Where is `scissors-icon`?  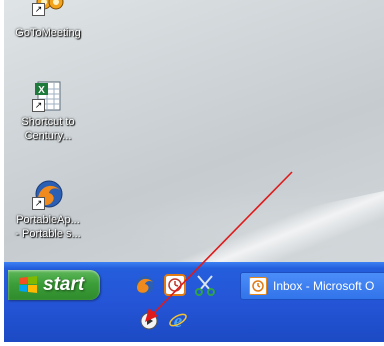 scissors-icon is located at coordinates (205, 285).